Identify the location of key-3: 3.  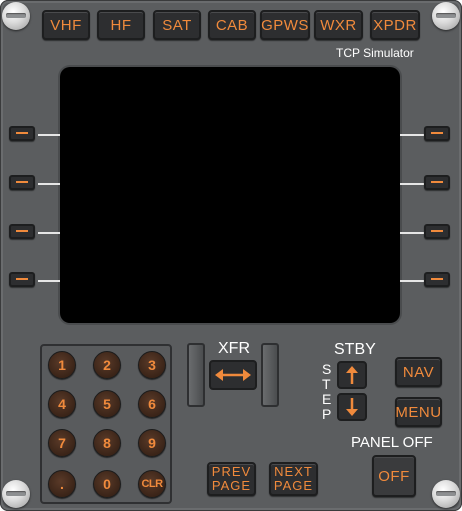
(152, 365).